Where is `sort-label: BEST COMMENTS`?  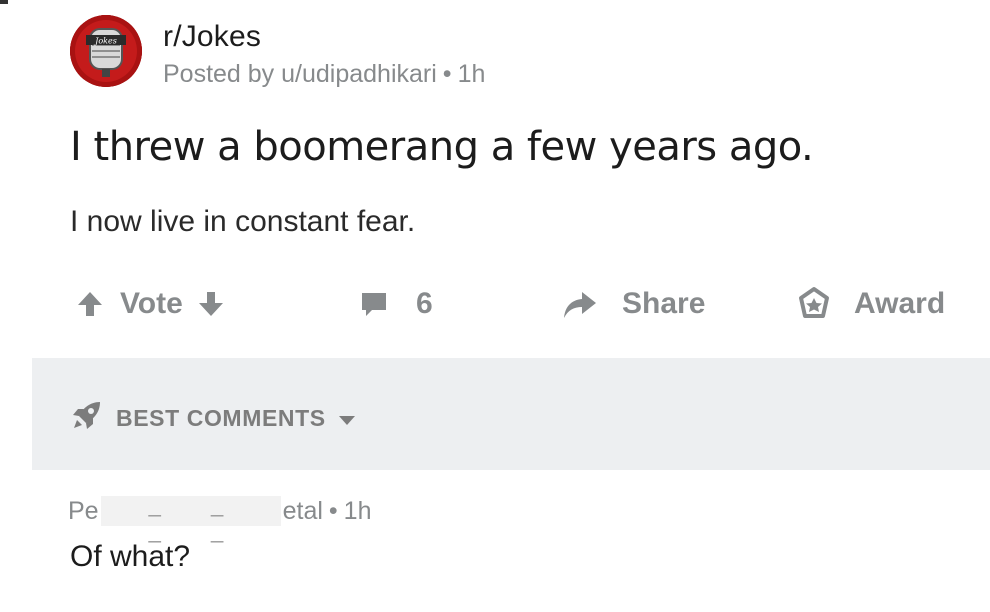
sort-label: BEST COMMENTS is located at coordinates (221, 417).